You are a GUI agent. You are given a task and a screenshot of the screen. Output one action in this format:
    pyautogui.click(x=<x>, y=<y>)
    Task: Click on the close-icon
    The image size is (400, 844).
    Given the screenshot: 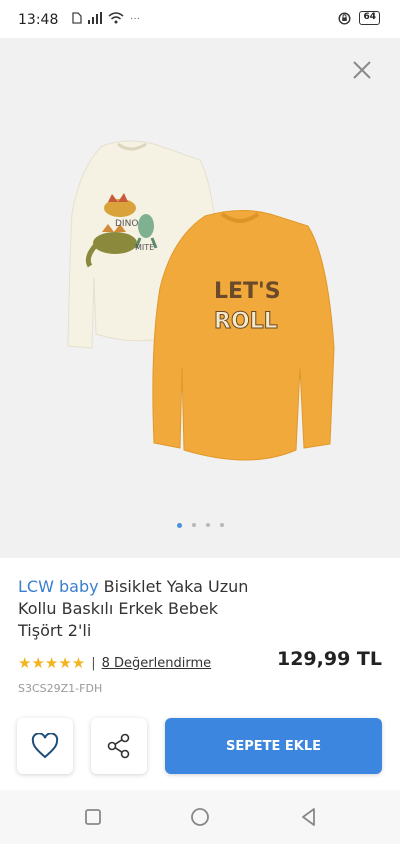 What is the action you would take?
    pyautogui.click(x=362, y=70)
    